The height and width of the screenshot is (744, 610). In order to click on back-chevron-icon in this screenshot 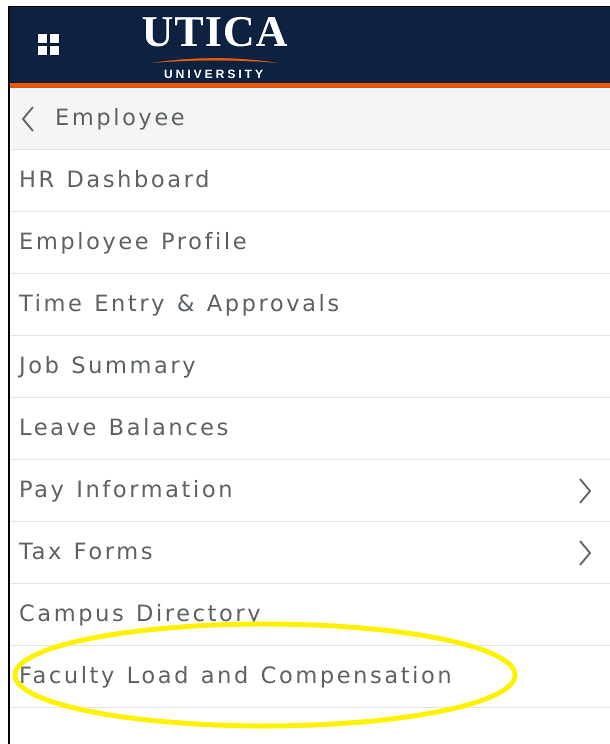, I will do `click(28, 119)`.